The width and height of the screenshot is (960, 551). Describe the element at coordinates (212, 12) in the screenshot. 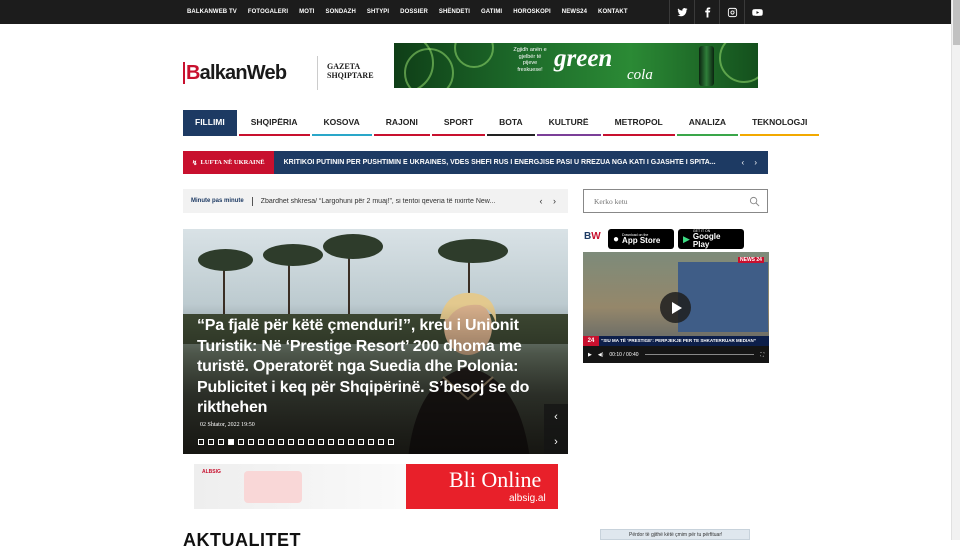

I see `topnav-link: BALKANWEB TV` at that location.